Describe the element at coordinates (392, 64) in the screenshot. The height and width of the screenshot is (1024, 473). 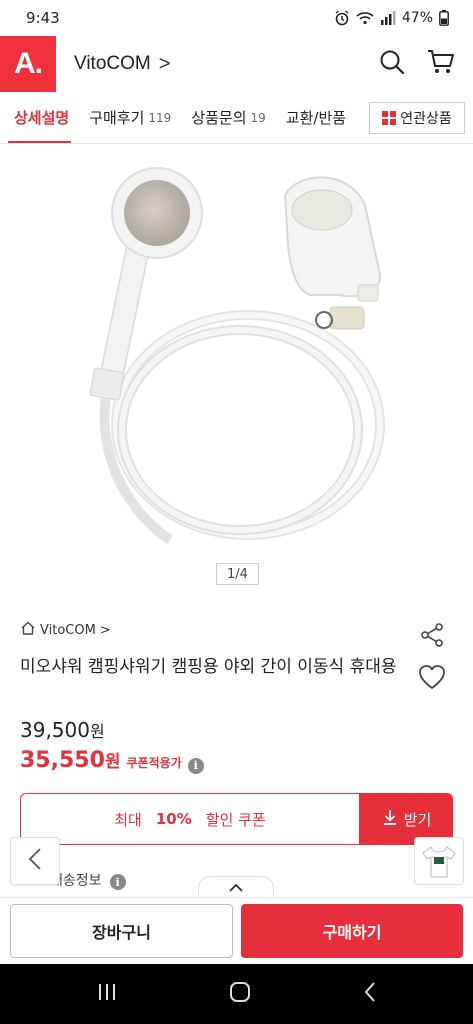
I see `search-icon` at that location.